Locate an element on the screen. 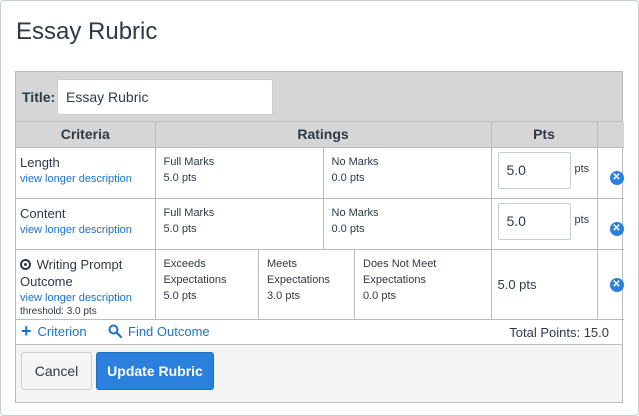 This screenshot has width=639, height=416. plus-icon: + is located at coordinates (26, 331).